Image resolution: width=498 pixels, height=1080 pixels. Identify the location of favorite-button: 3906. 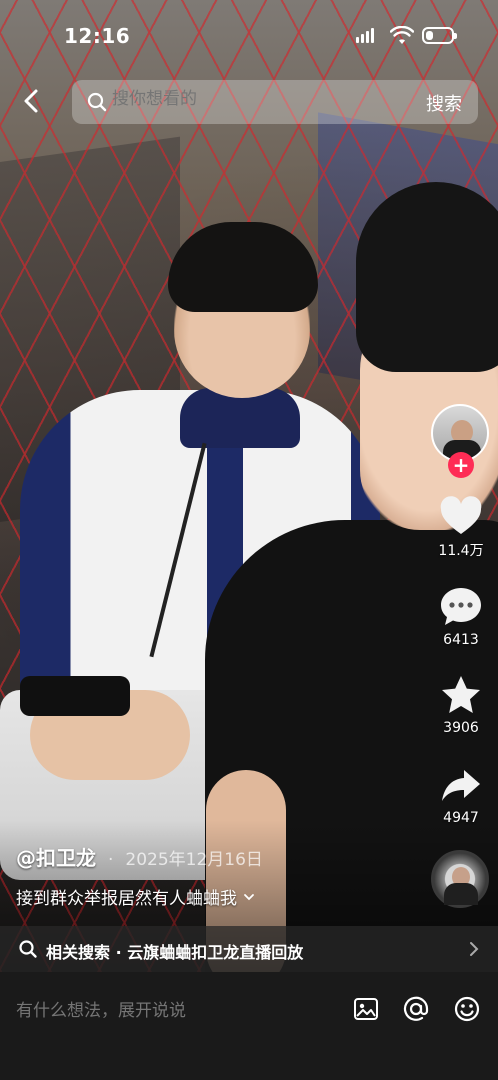
(461, 705).